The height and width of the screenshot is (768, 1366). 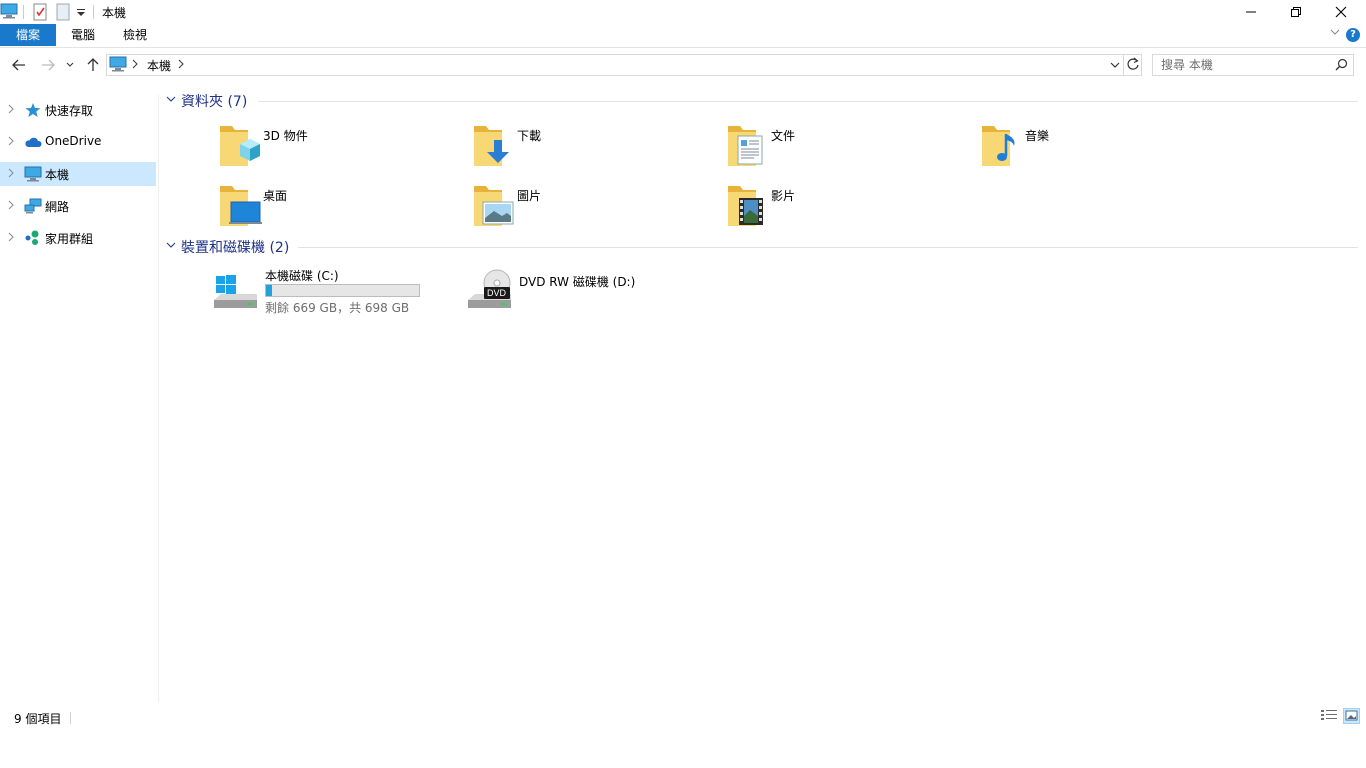 I want to click on folder-label: 3D 物件, so click(x=285, y=136).